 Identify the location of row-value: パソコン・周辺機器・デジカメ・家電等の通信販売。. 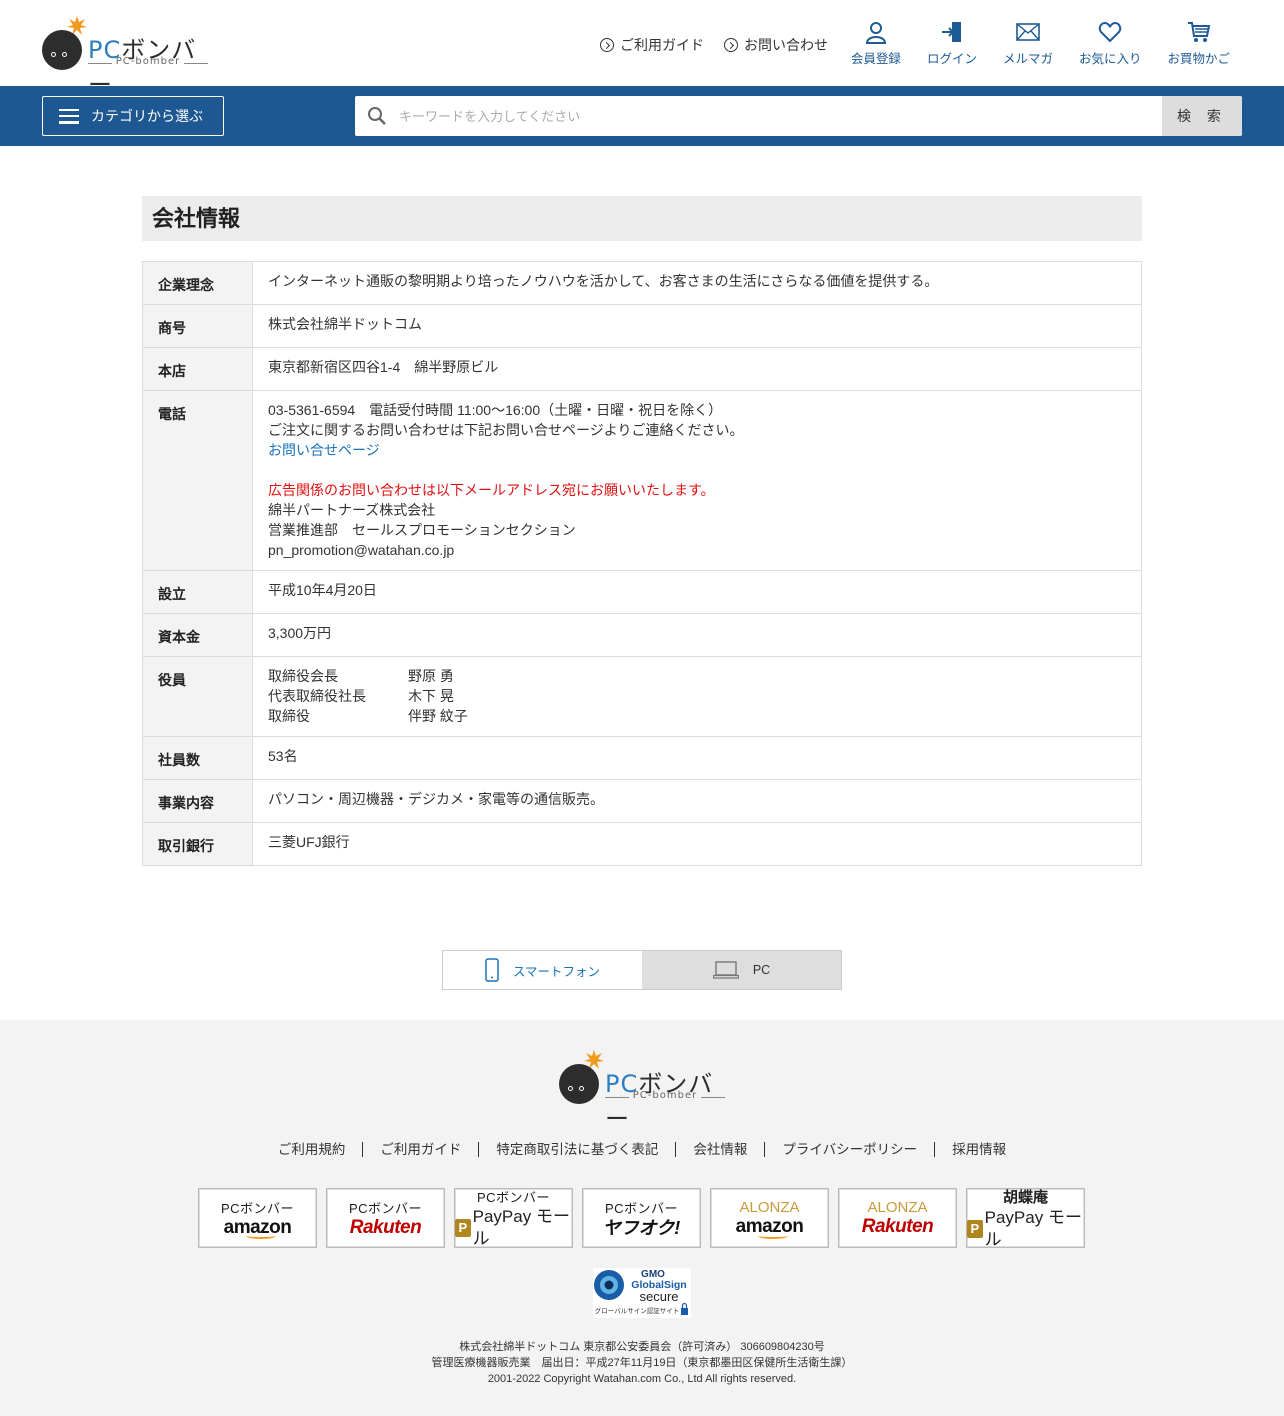
(697, 801).